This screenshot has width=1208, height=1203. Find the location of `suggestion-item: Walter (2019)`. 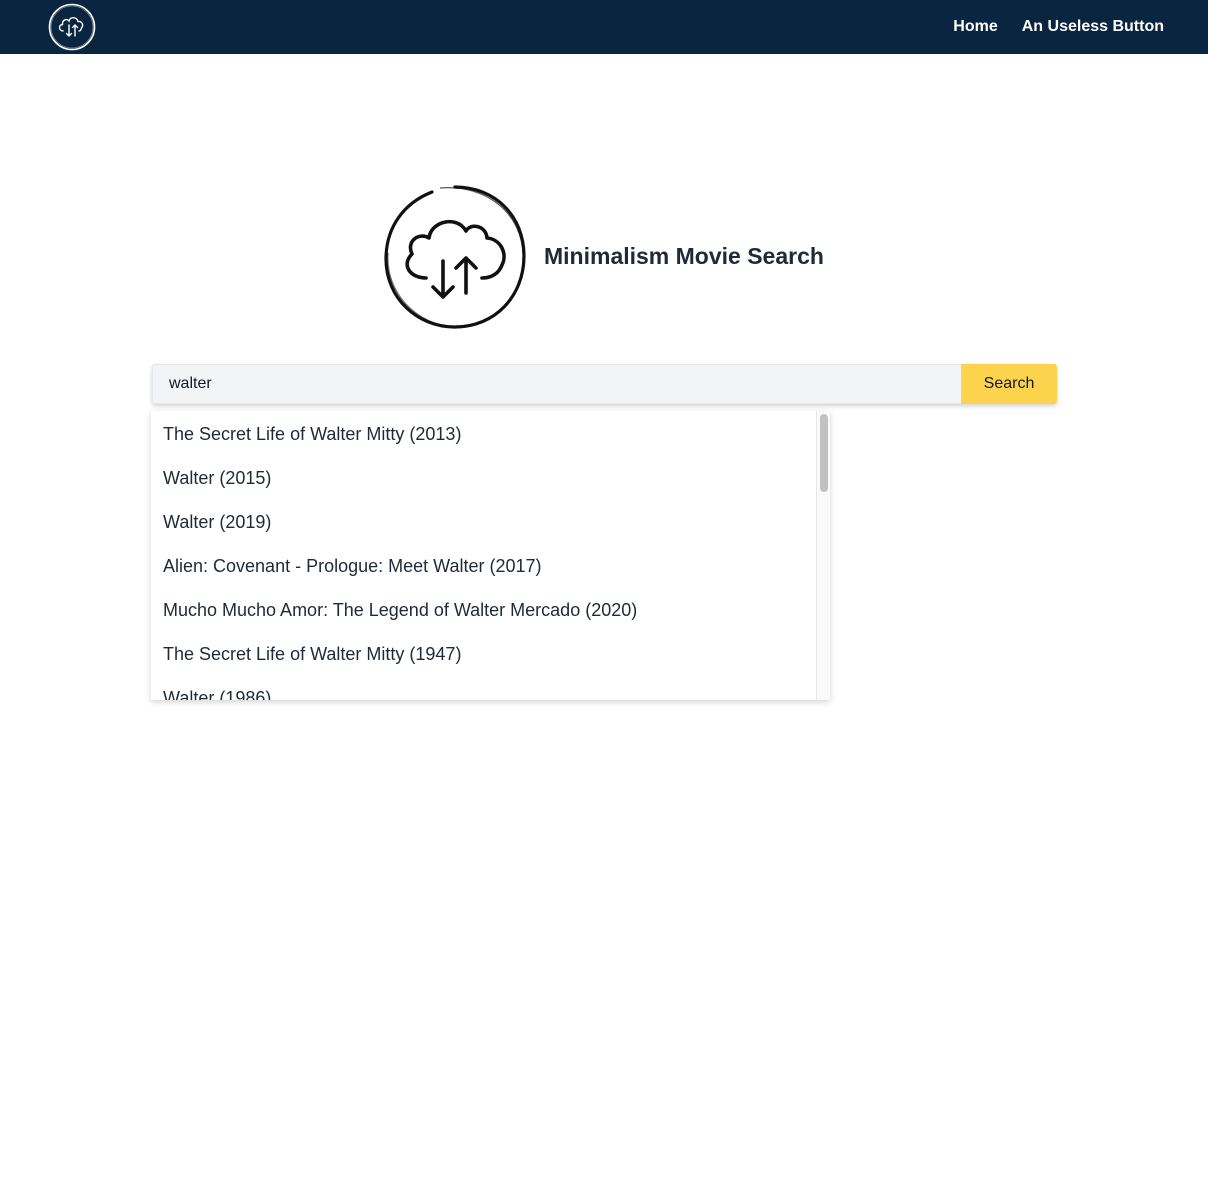

suggestion-item: Walter (2019) is located at coordinates (483, 521).